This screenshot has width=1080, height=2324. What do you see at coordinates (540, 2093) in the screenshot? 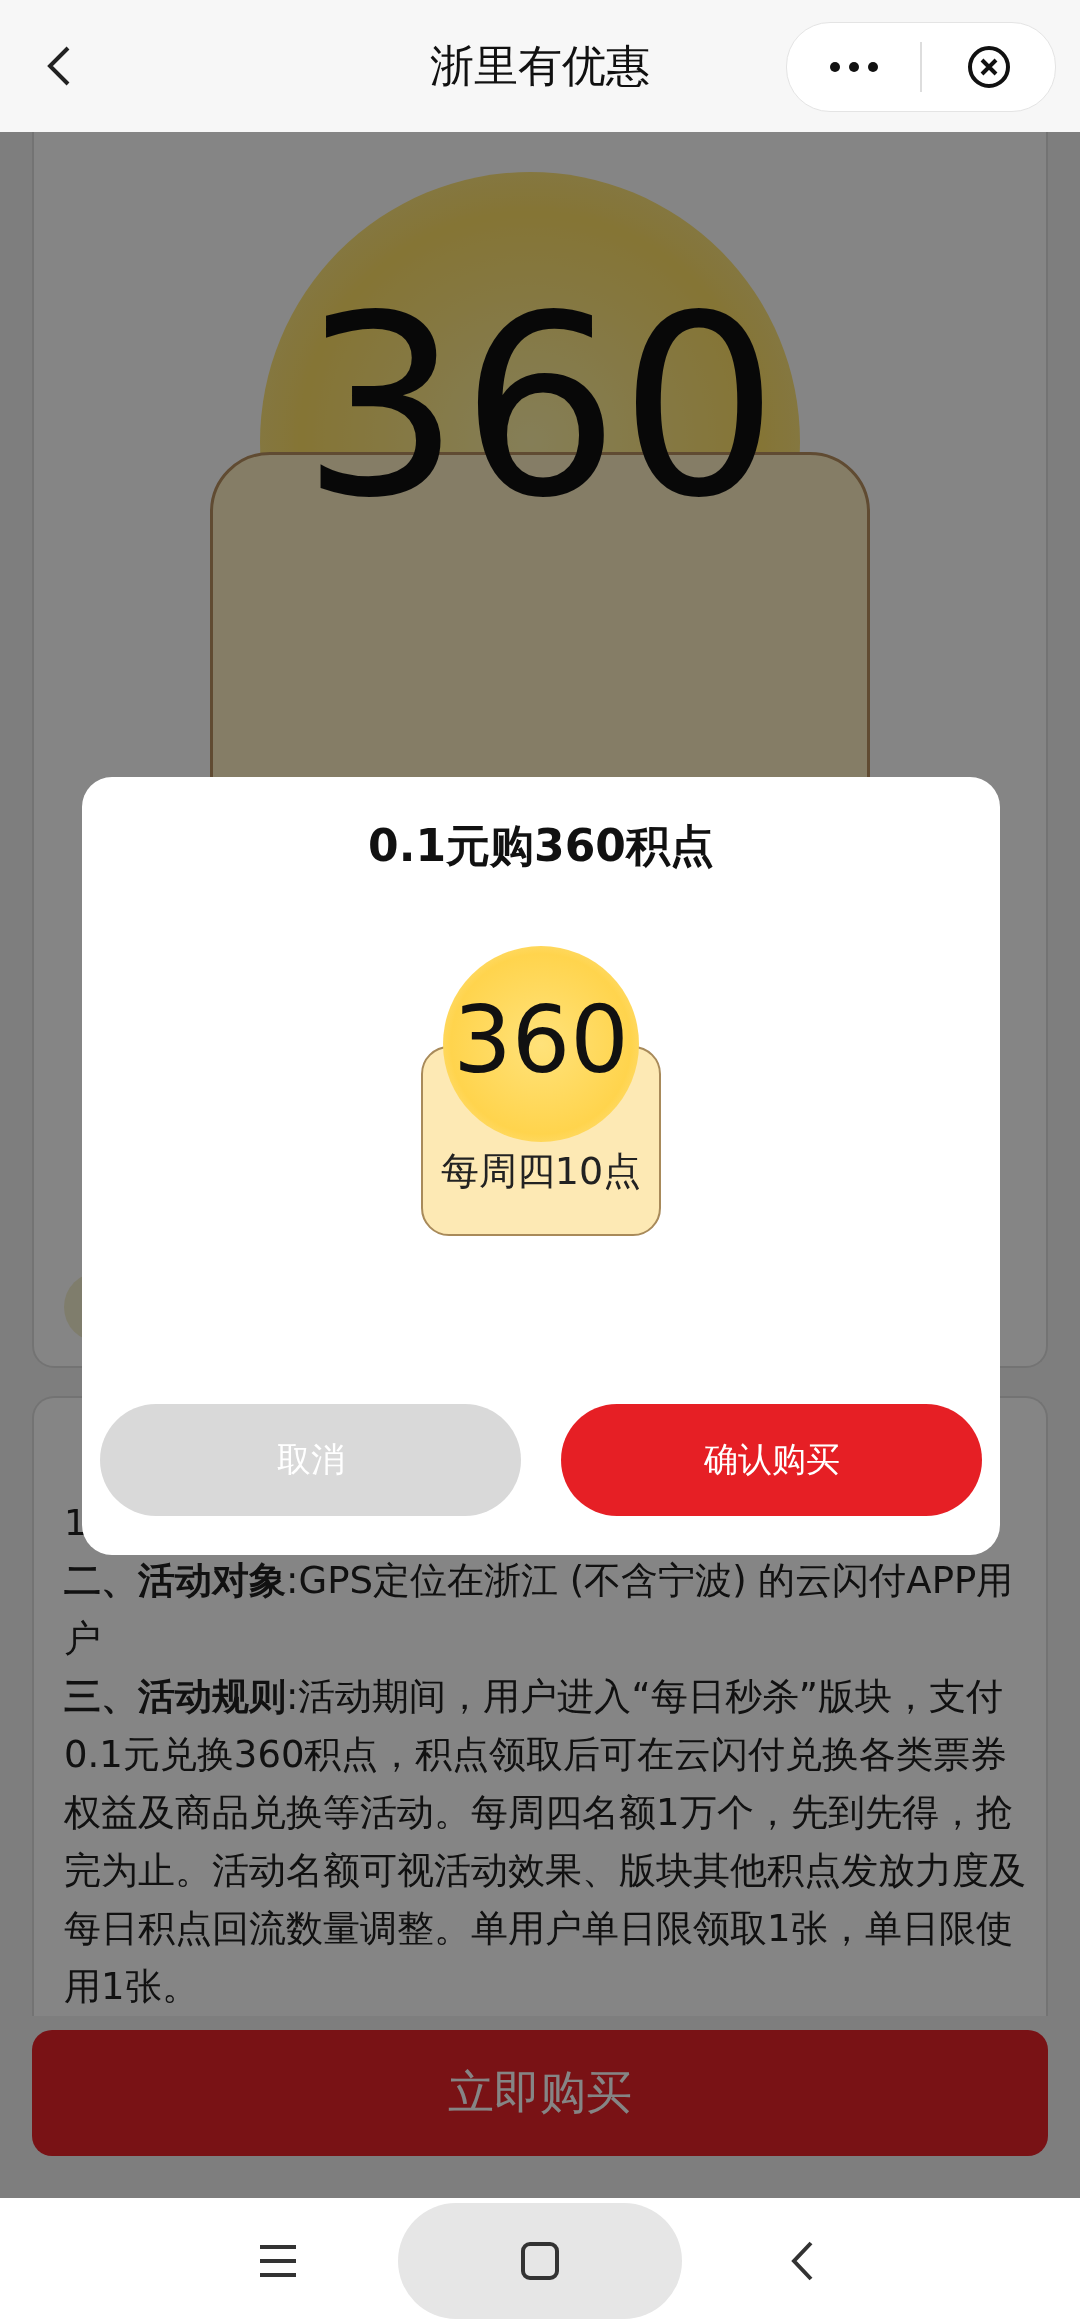
I see `buy-button: 立即购买` at bounding box center [540, 2093].